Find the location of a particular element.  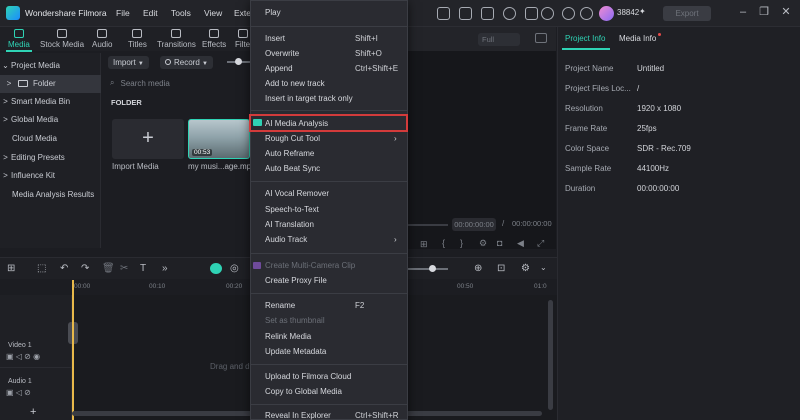

menu-extensions: Exte is located at coordinates (242, 13).